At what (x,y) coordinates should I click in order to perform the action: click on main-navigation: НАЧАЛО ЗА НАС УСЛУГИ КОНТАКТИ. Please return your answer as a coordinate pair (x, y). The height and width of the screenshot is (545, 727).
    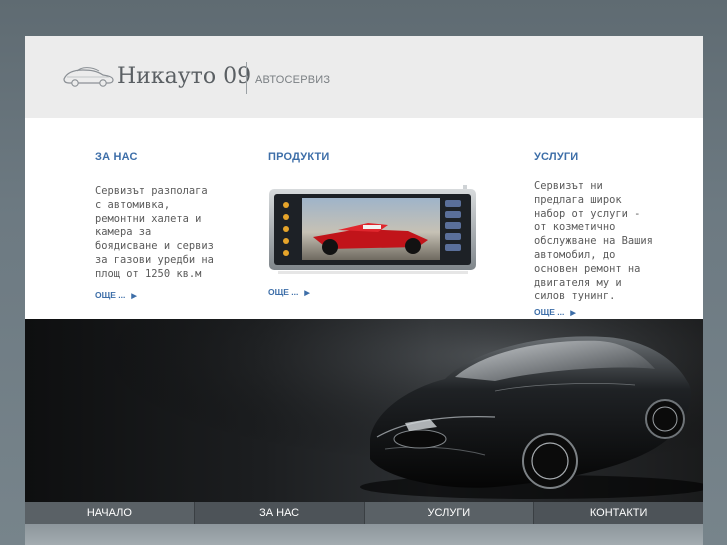
    Looking at the image, I should click on (364, 513).